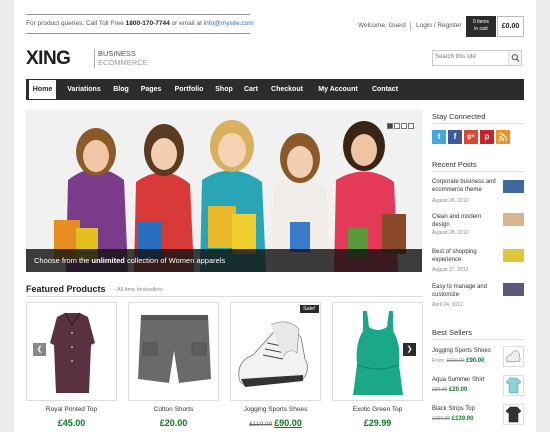  What do you see at coordinates (75, 23) in the screenshot?
I see `contact-prefix: For product queries: Call Toll Free` at bounding box center [75, 23].